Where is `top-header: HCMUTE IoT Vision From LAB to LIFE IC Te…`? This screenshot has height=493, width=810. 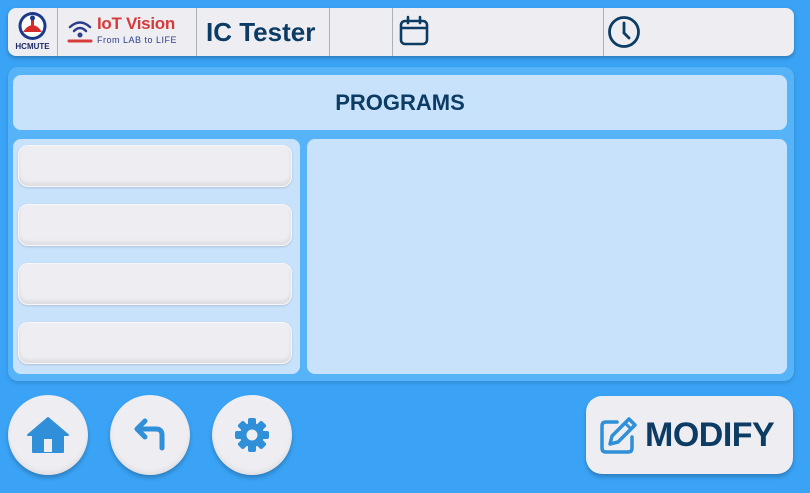
top-header: HCMUTE IoT Vision From LAB to LIFE IC Te… is located at coordinates (401, 32).